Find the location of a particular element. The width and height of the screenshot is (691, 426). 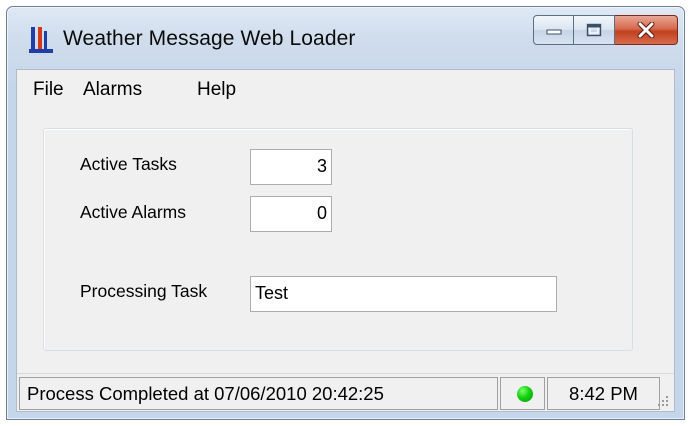

window-title: Weather Message Web Loader is located at coordinates (209, 38).